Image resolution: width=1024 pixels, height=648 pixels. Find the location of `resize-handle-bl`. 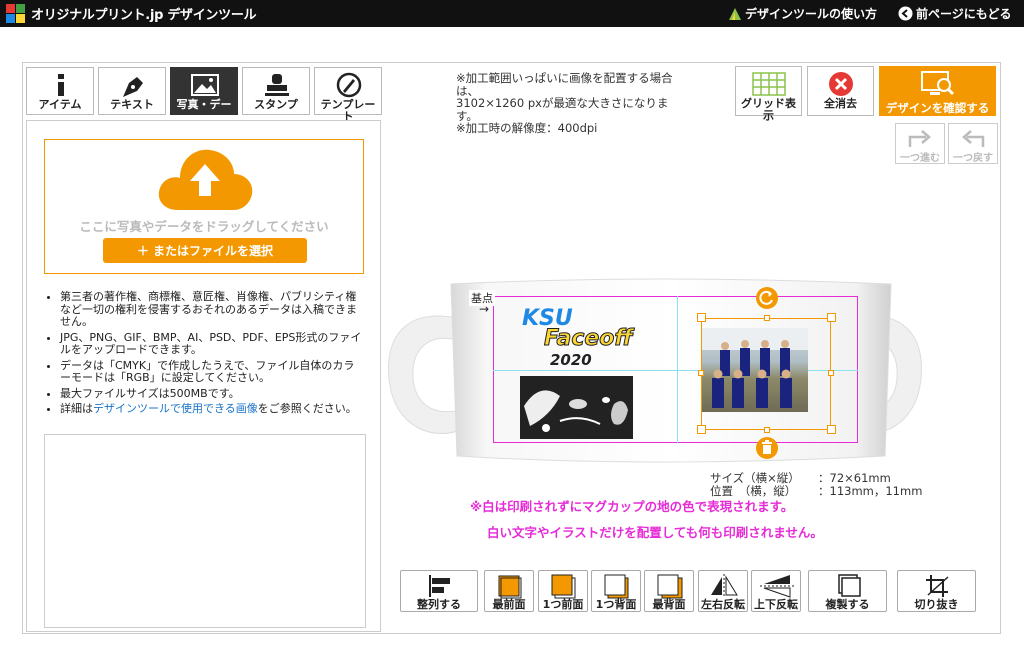

resize-handle-bl is located at coordinates (701, 429).